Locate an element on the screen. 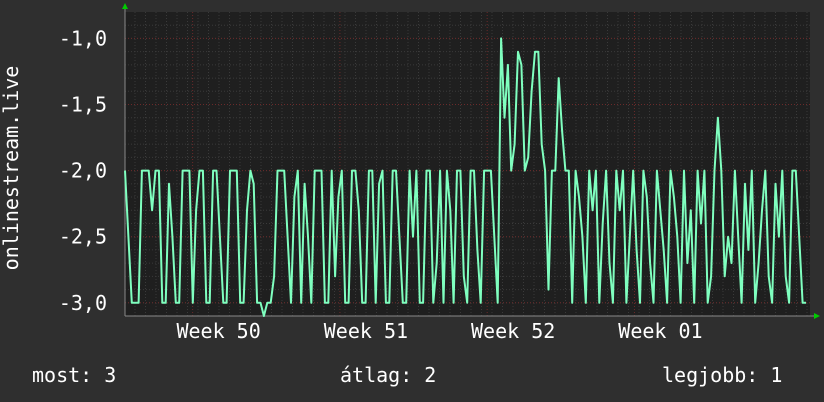 Image resolution: width=824 pixels, height=402 pixels. stats-footer: most: 3 átlag: 2 legjobb: 1 is located at coordinates (412, 376).